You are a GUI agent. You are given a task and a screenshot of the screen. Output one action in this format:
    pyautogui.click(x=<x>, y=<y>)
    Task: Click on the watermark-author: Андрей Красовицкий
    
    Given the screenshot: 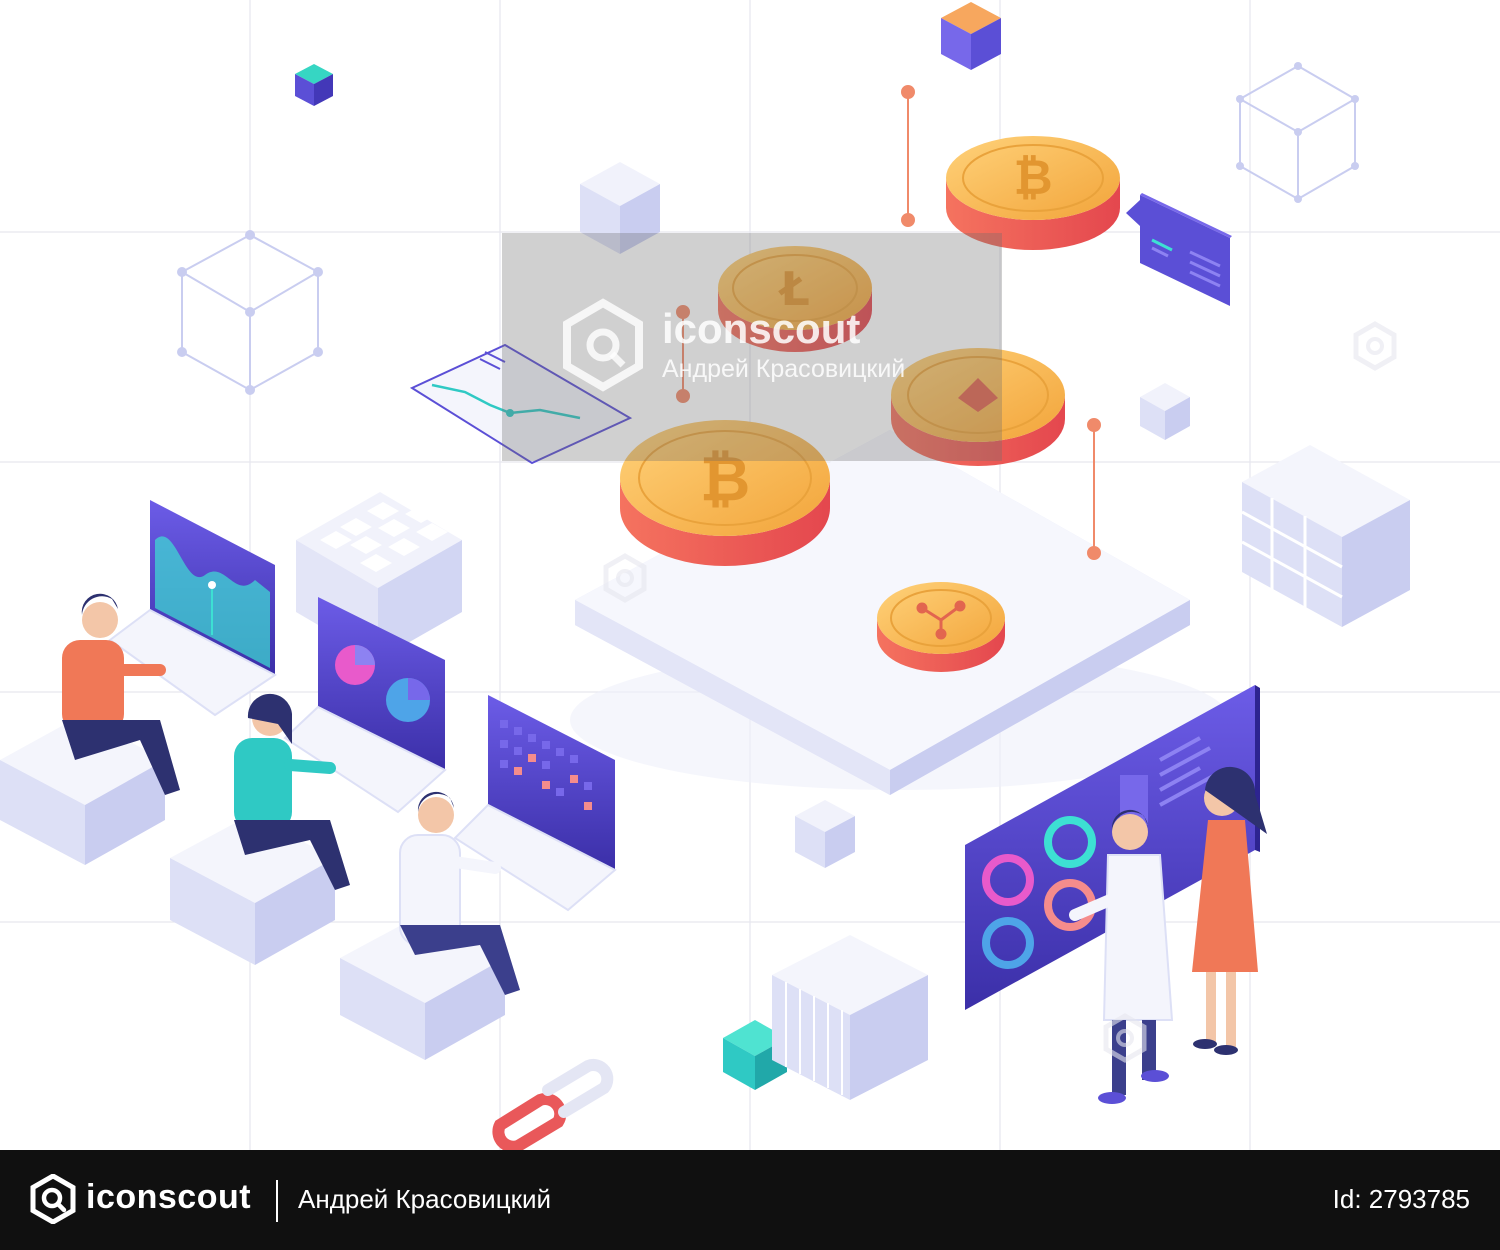 What is the action you would take?
    pyautogui.click(x=784, y=369)
    